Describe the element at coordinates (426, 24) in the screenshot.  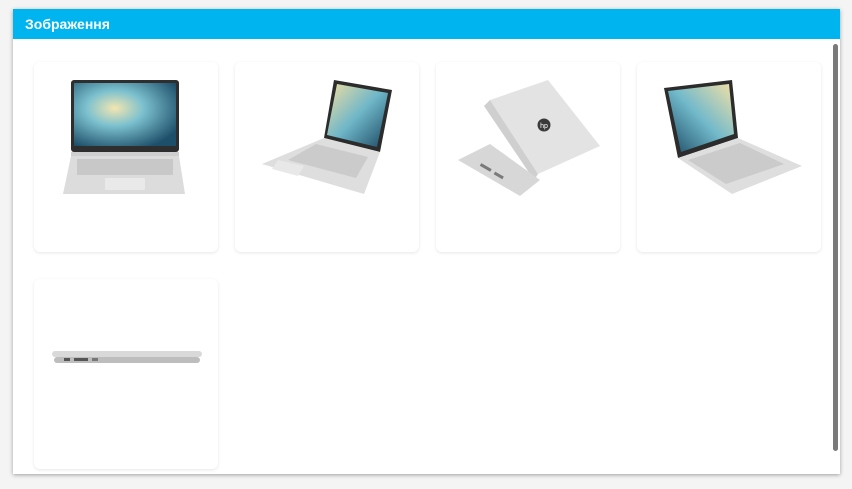
I see `dialog-header: Зображення` at that location.